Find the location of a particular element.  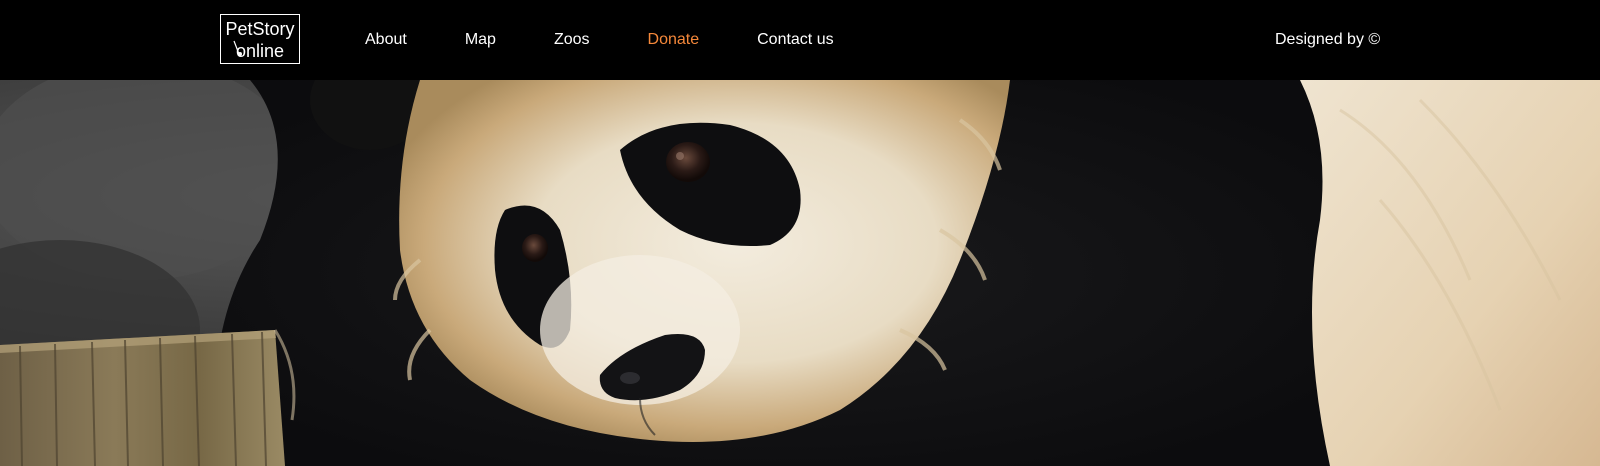

nav-map: Map is located at coordinates (480, 40).